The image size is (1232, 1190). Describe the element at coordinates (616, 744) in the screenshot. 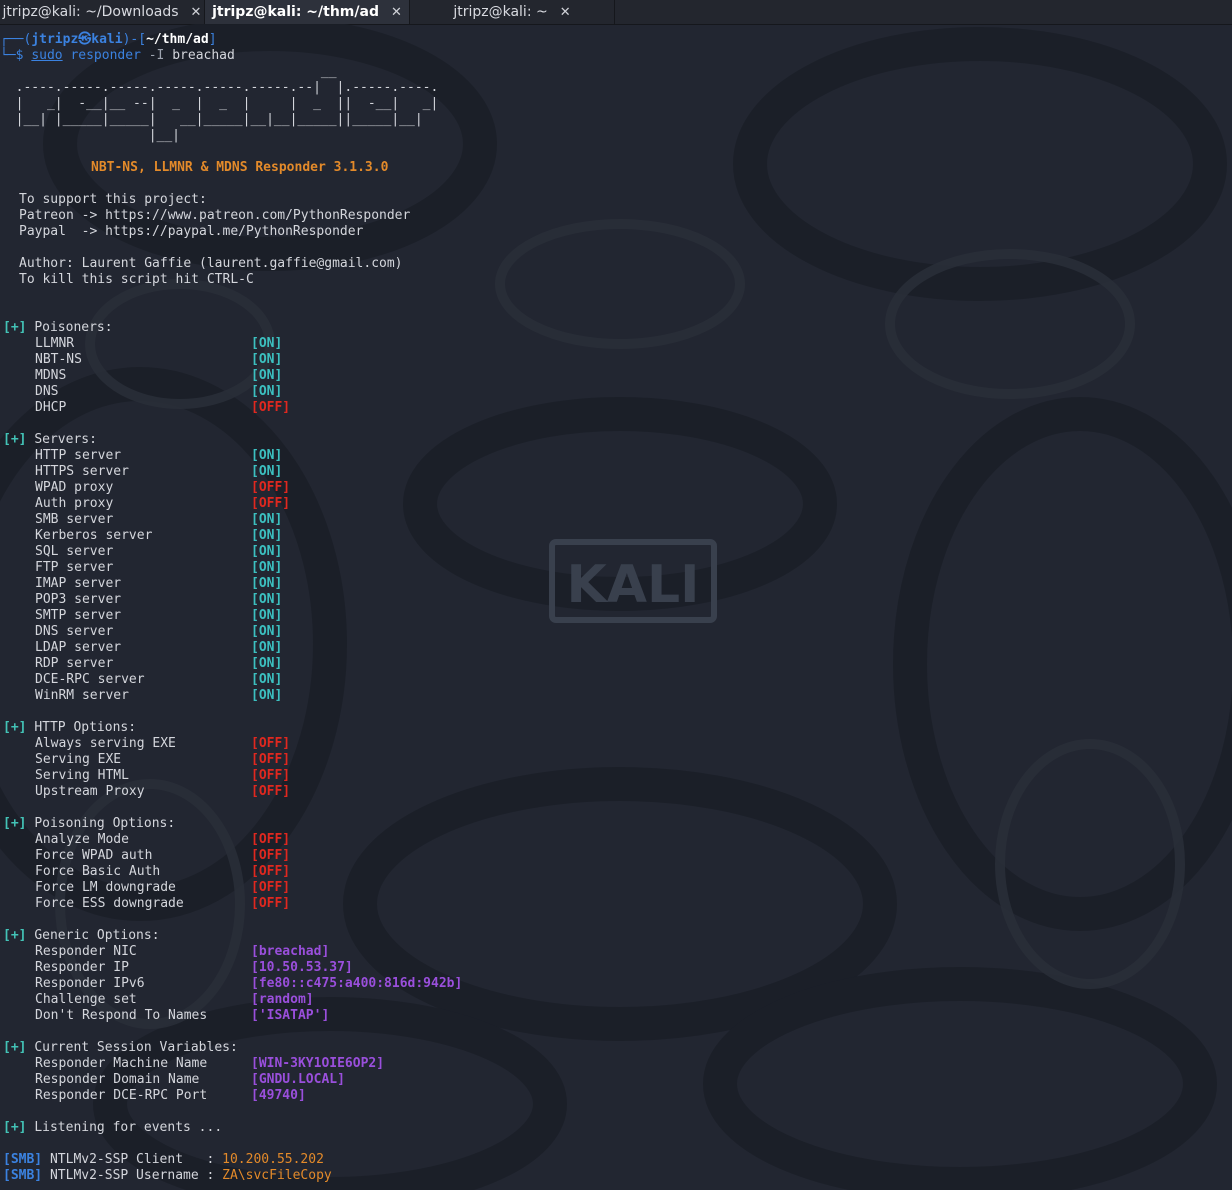

I see `option-row: Always serving EXE [OFF]` at that location.